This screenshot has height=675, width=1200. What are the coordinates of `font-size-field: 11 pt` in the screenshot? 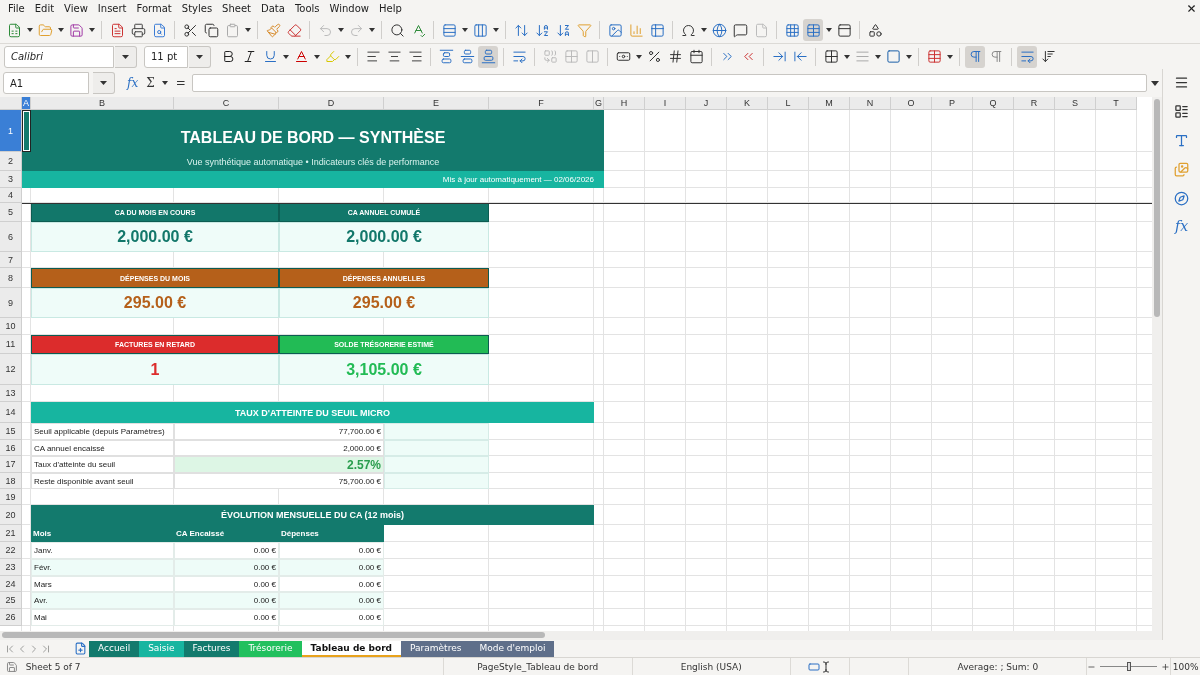 It's located at (166, 56).